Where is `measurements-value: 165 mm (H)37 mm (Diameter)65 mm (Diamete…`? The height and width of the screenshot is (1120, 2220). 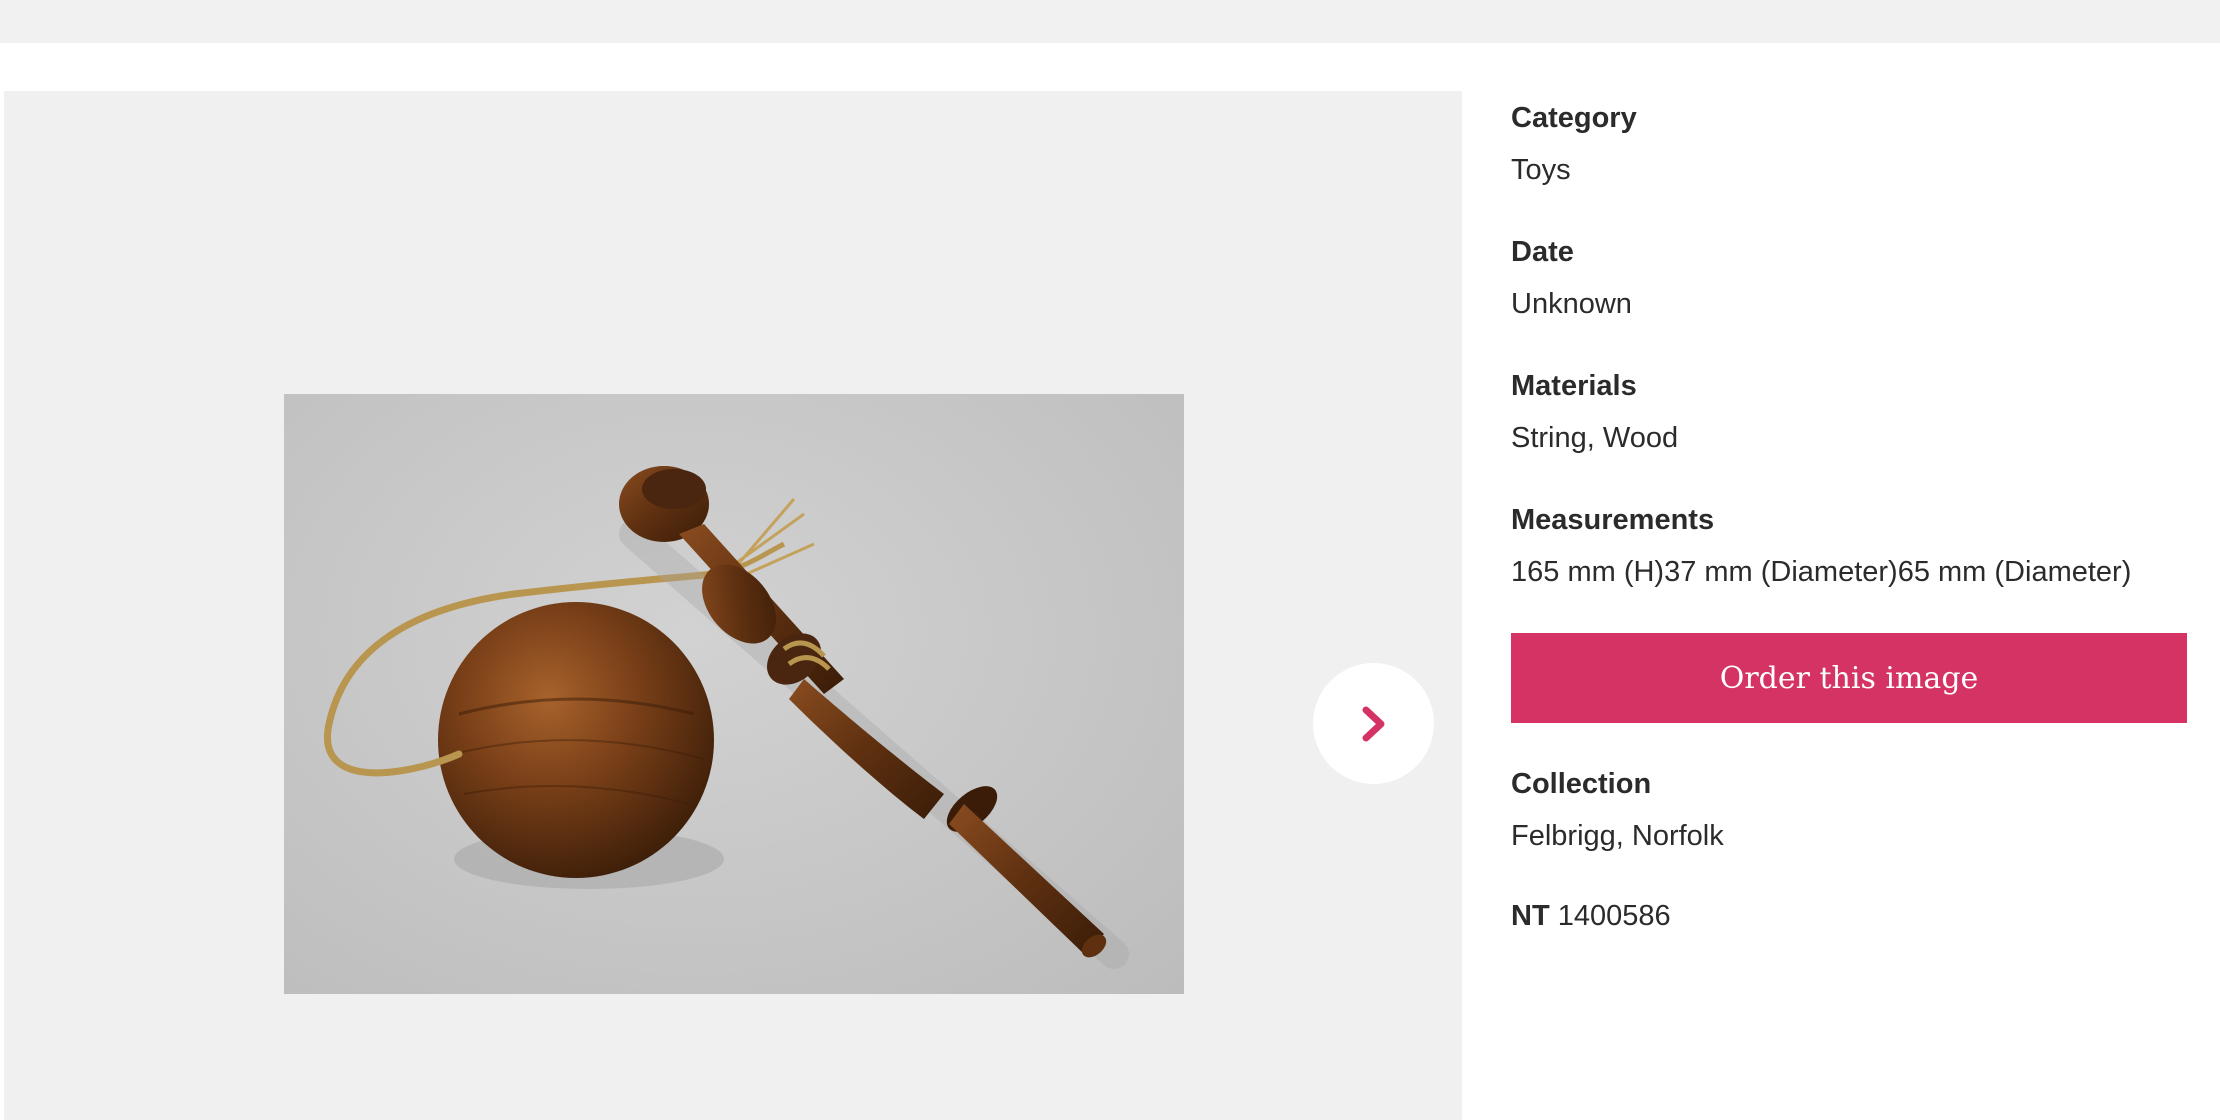 measurements-value: 165 mm (H)37 mm (Diameter)65 mm (Diamete… is located at coordinates (1821, 572).